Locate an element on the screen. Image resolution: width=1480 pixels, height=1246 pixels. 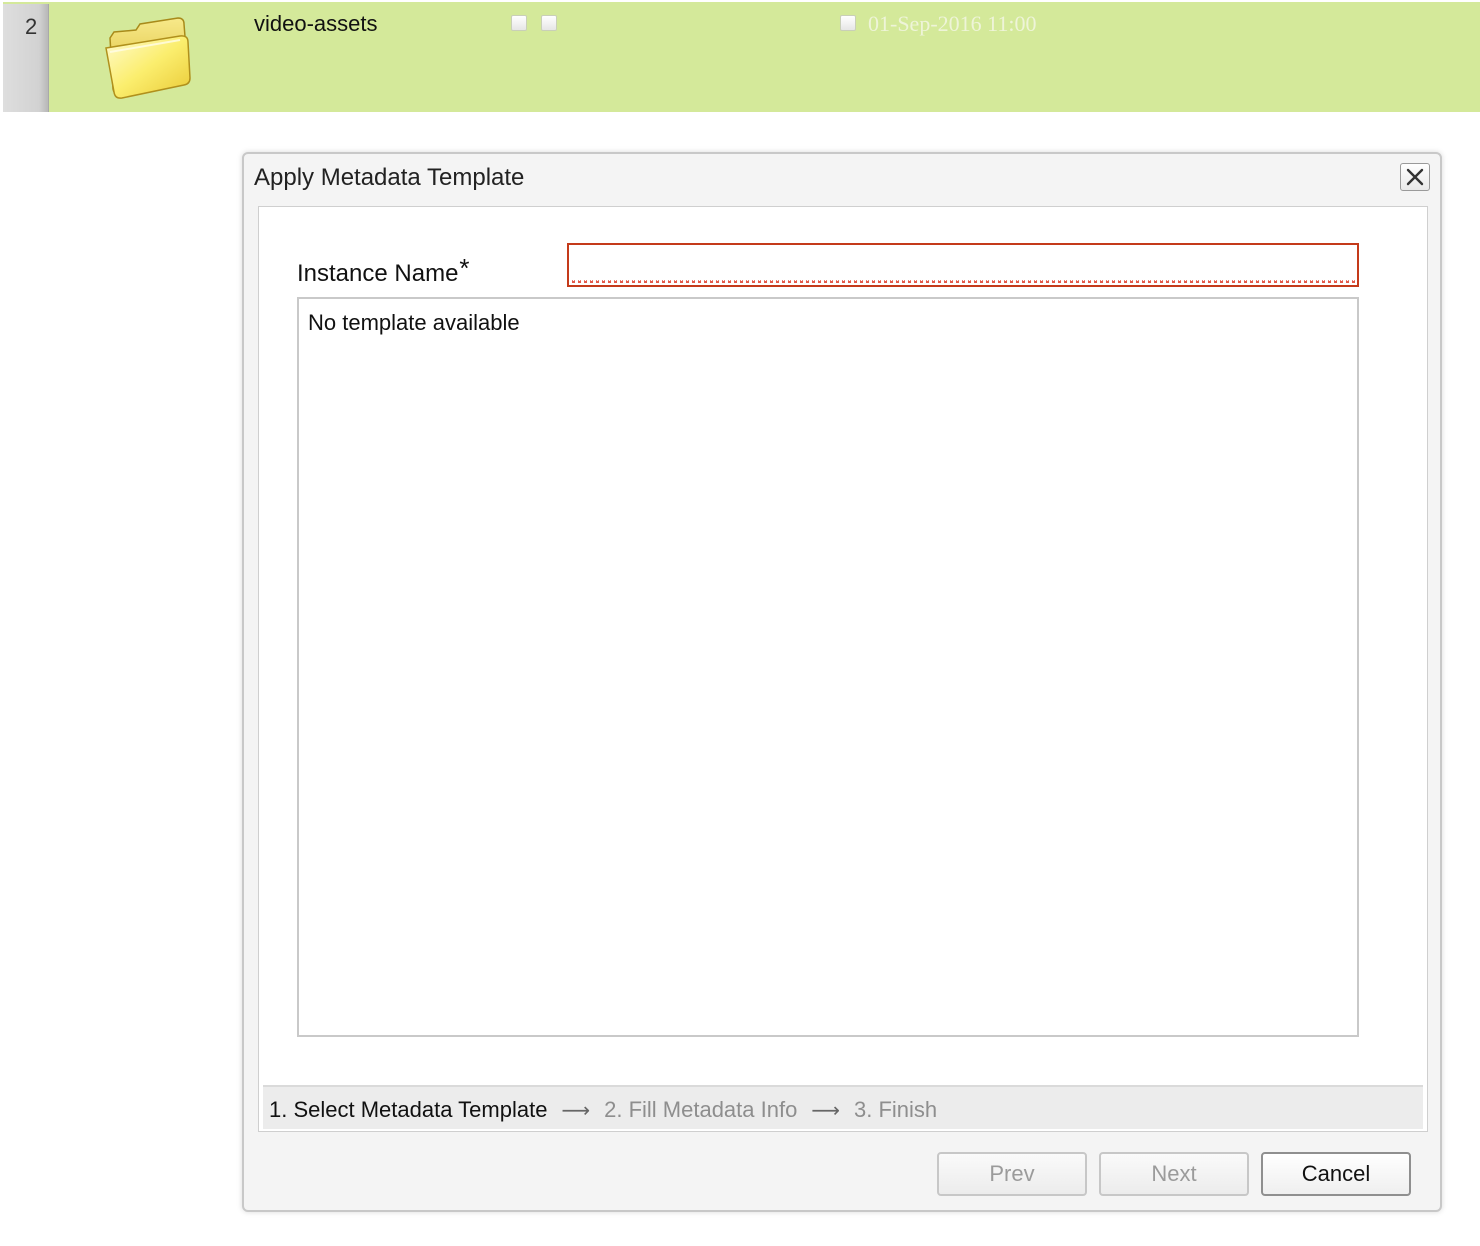
instance-name-label: Instance Name* is located at coordinates (383, 270).